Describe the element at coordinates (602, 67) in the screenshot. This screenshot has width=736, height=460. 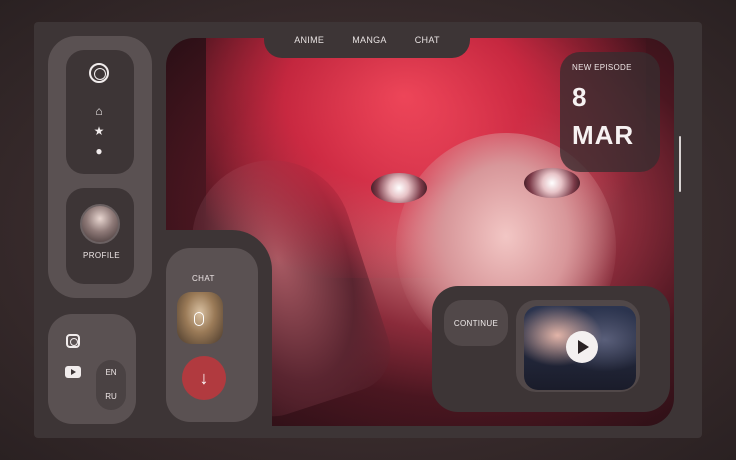
I see `episode-heading: NEW EPISODE` at that location.